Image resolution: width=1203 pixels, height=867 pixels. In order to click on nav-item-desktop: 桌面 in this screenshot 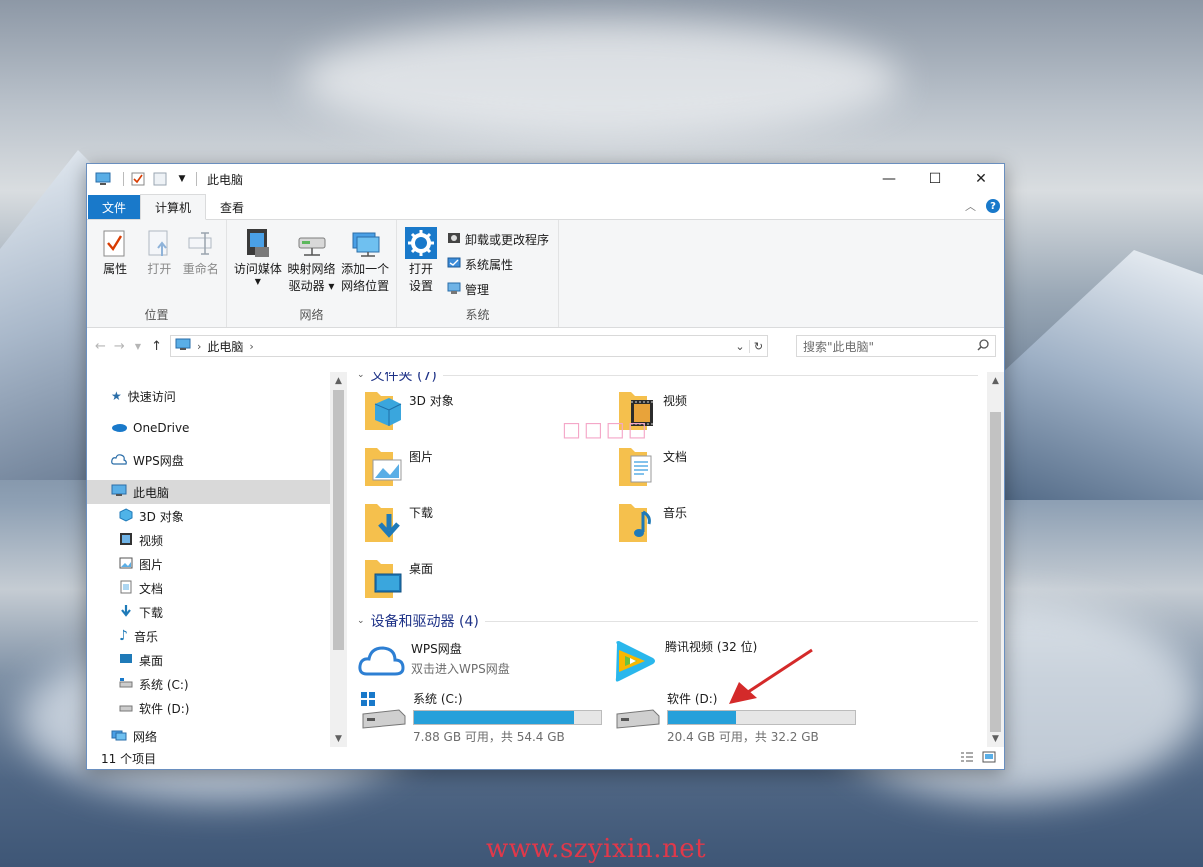, I will do `click(208, 660)`.